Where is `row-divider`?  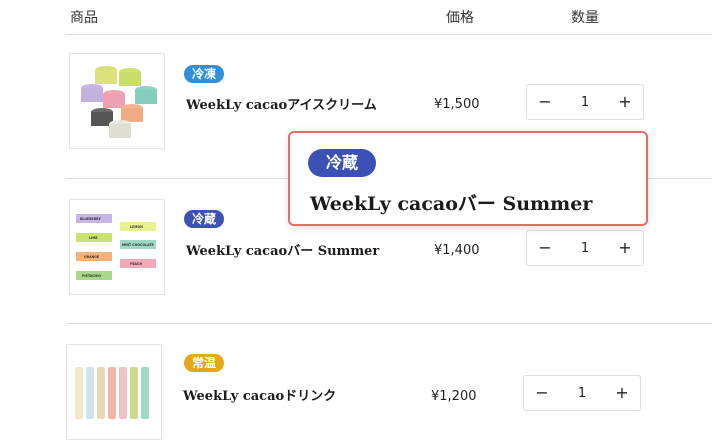 row-divider is located at coordinates (389, 323).